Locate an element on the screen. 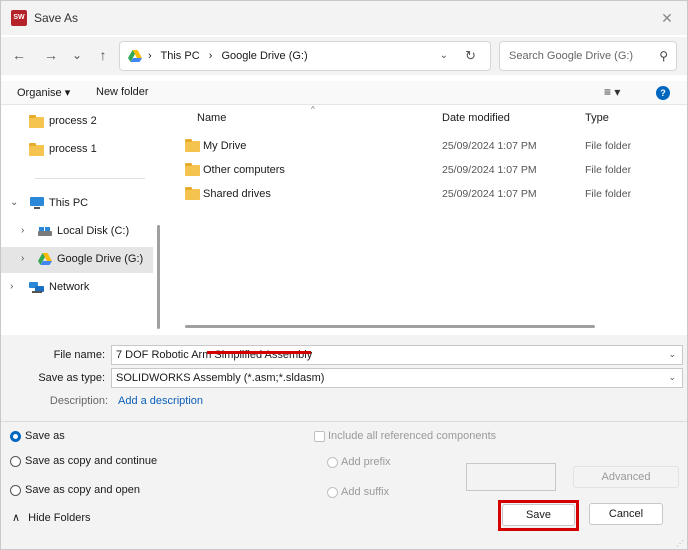 This screenshot has height=550, width=688. view-options-icon: ≡ ▾ is located at coordinates (612, 92).